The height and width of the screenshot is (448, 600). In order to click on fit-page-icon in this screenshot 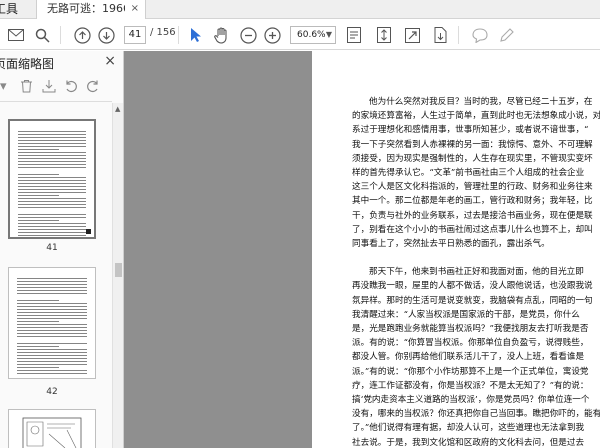, I will do `click(354, 35)`.